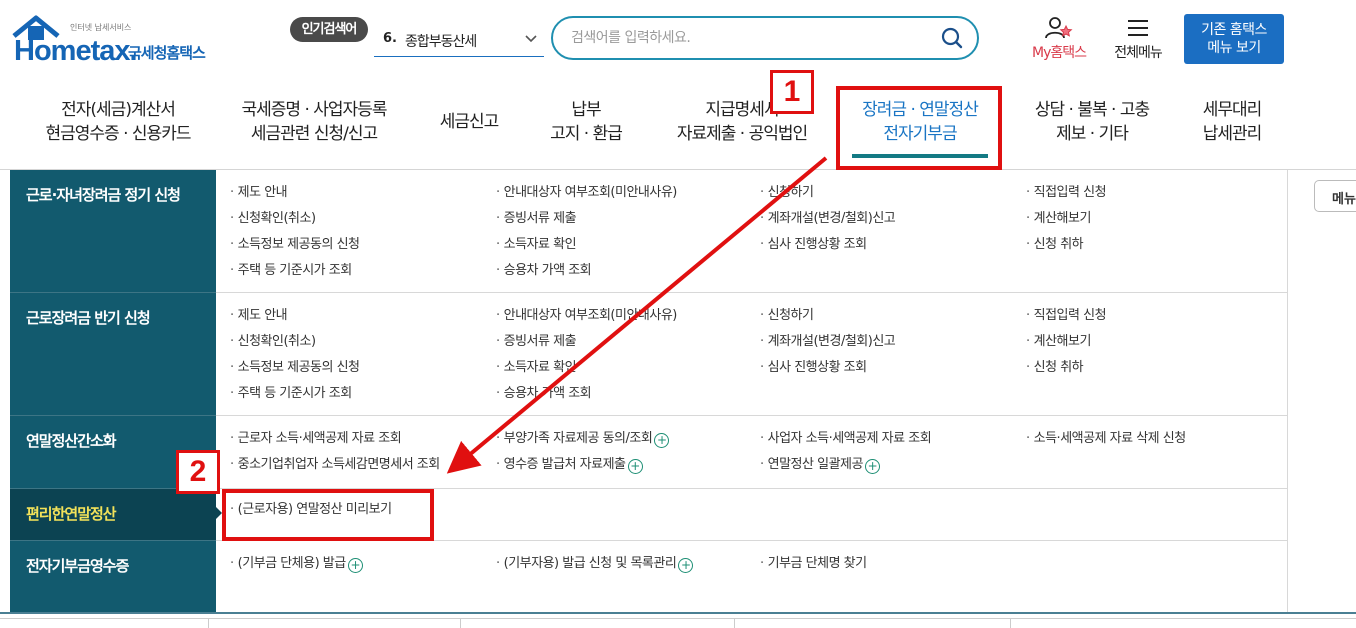  I want to click on step-badge-1: 1, so click(792, 92).